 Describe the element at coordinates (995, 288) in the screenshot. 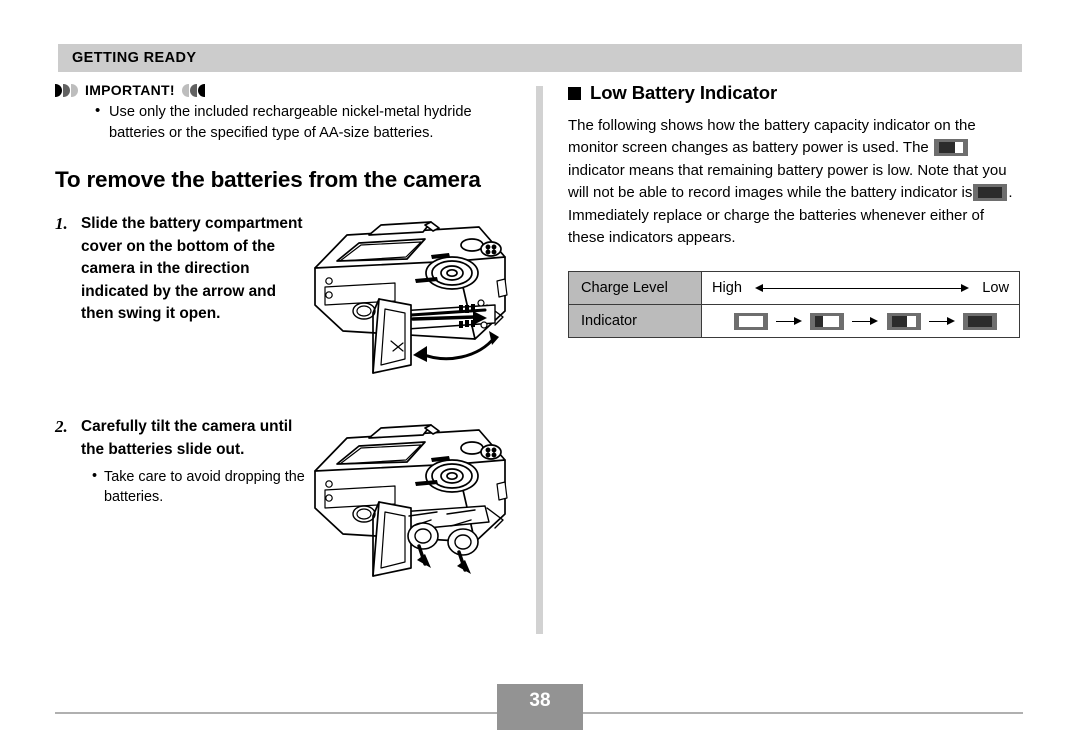

I see `charge-low-label: Low` at that location.